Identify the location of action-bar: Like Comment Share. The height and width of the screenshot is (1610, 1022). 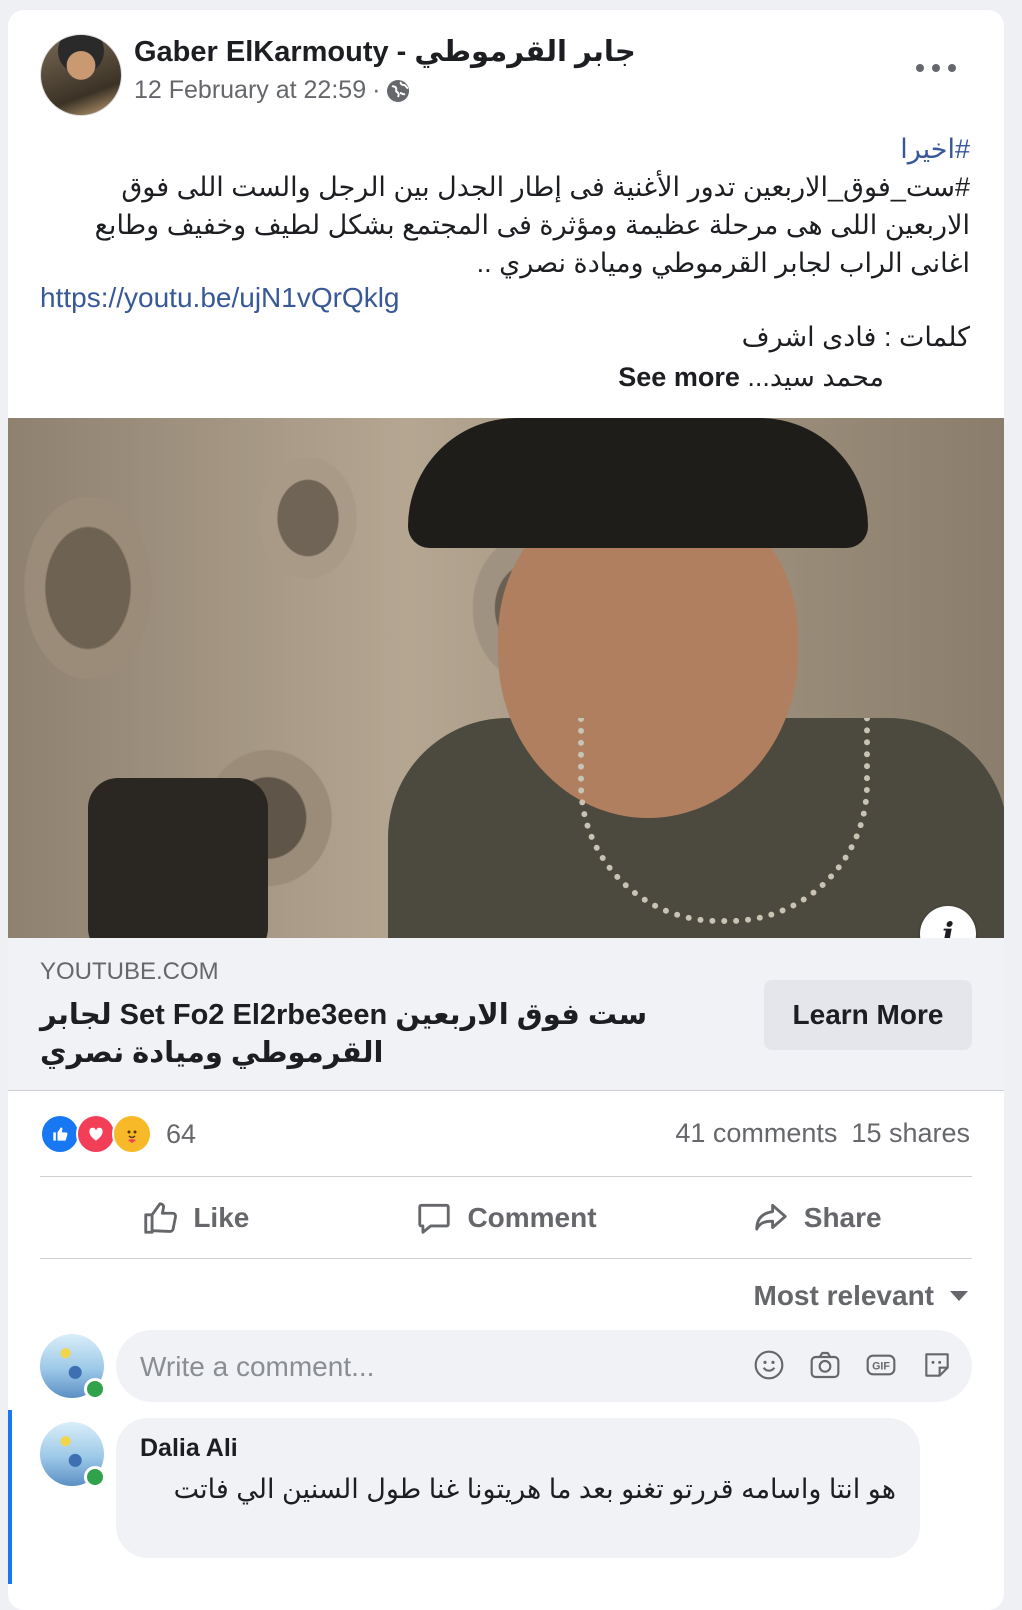
(506, 1218).